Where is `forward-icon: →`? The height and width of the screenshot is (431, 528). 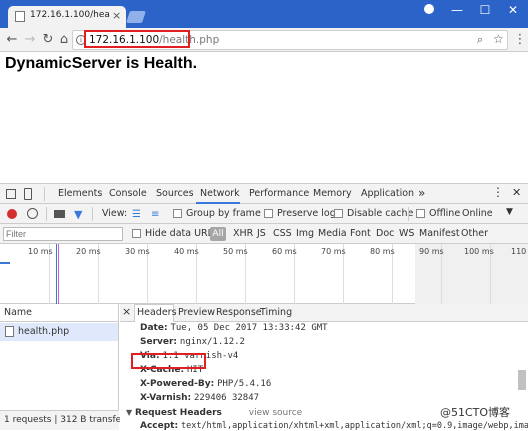 forward-icon: → is located at coordinates (30, 40).